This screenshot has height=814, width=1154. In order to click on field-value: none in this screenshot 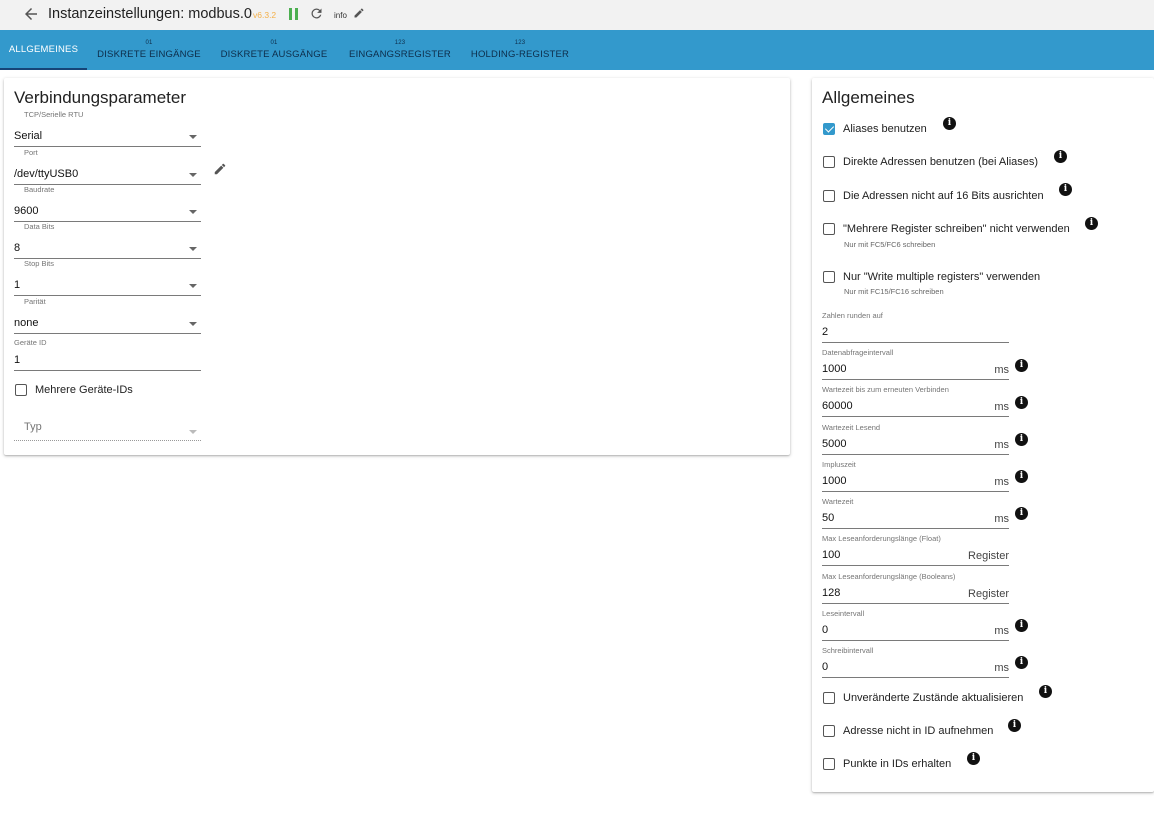, I will do `click(26, 323)`.